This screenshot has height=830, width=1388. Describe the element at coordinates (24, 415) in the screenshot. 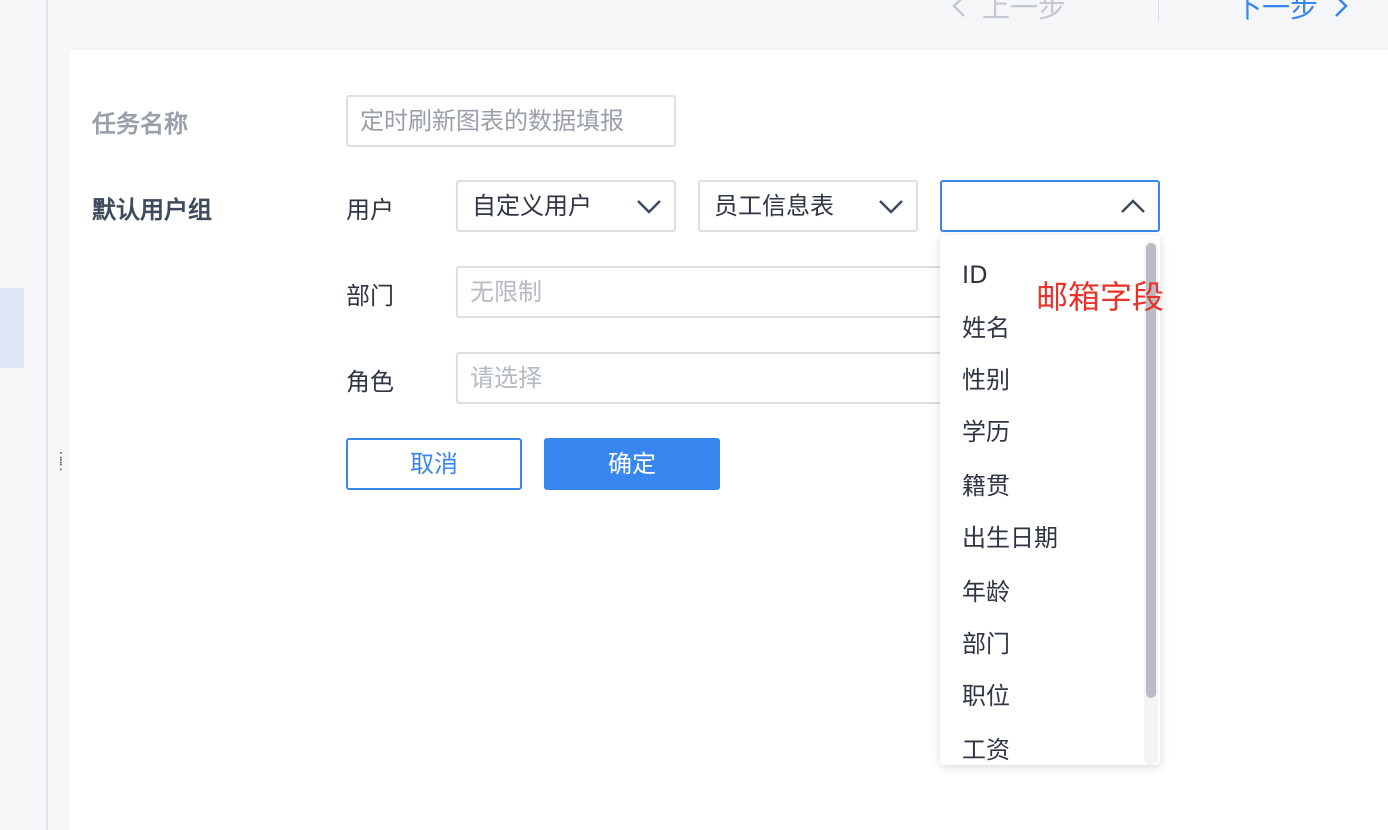

I see `left-rail` at that location.